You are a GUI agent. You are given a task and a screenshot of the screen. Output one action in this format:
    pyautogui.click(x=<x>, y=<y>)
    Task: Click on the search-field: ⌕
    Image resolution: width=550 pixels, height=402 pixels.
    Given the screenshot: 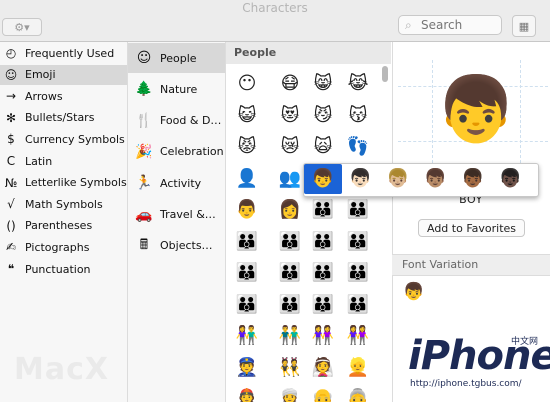 What is the action you would take?
    pyautogui.click(x=450, y=25)
    